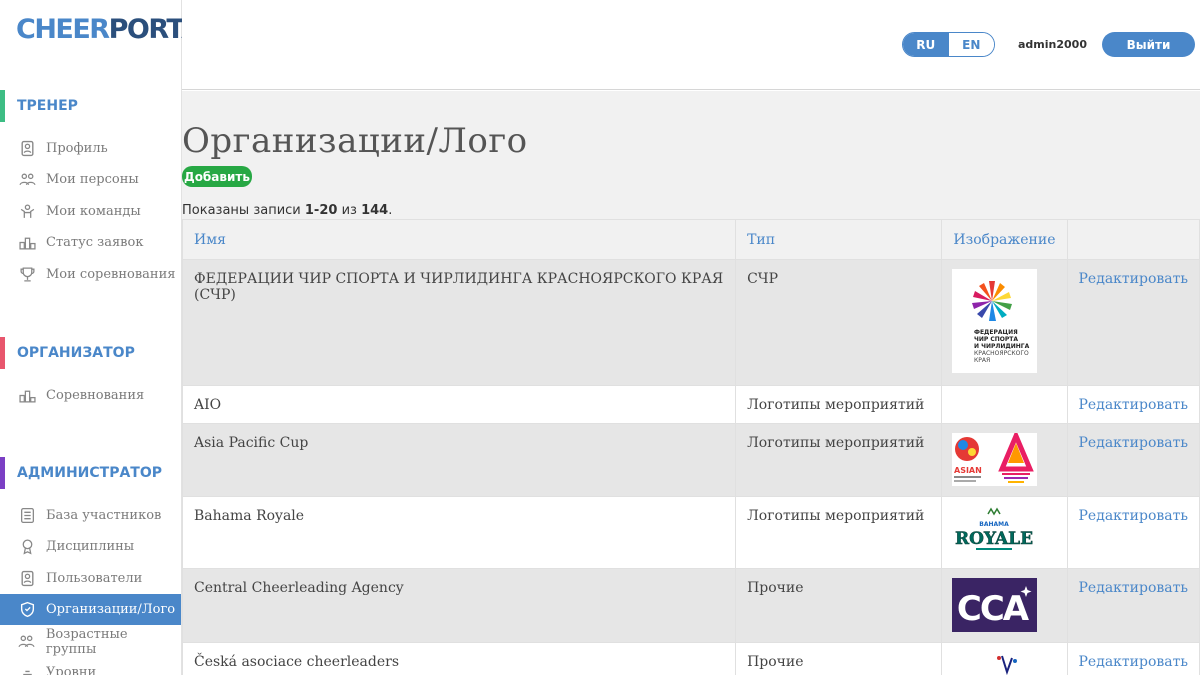 This screenshot has height=675, width=1200. Describe the element at coordinates (355, 141) in the screenshot. I see `page-title: Организации/Лого` at that location.